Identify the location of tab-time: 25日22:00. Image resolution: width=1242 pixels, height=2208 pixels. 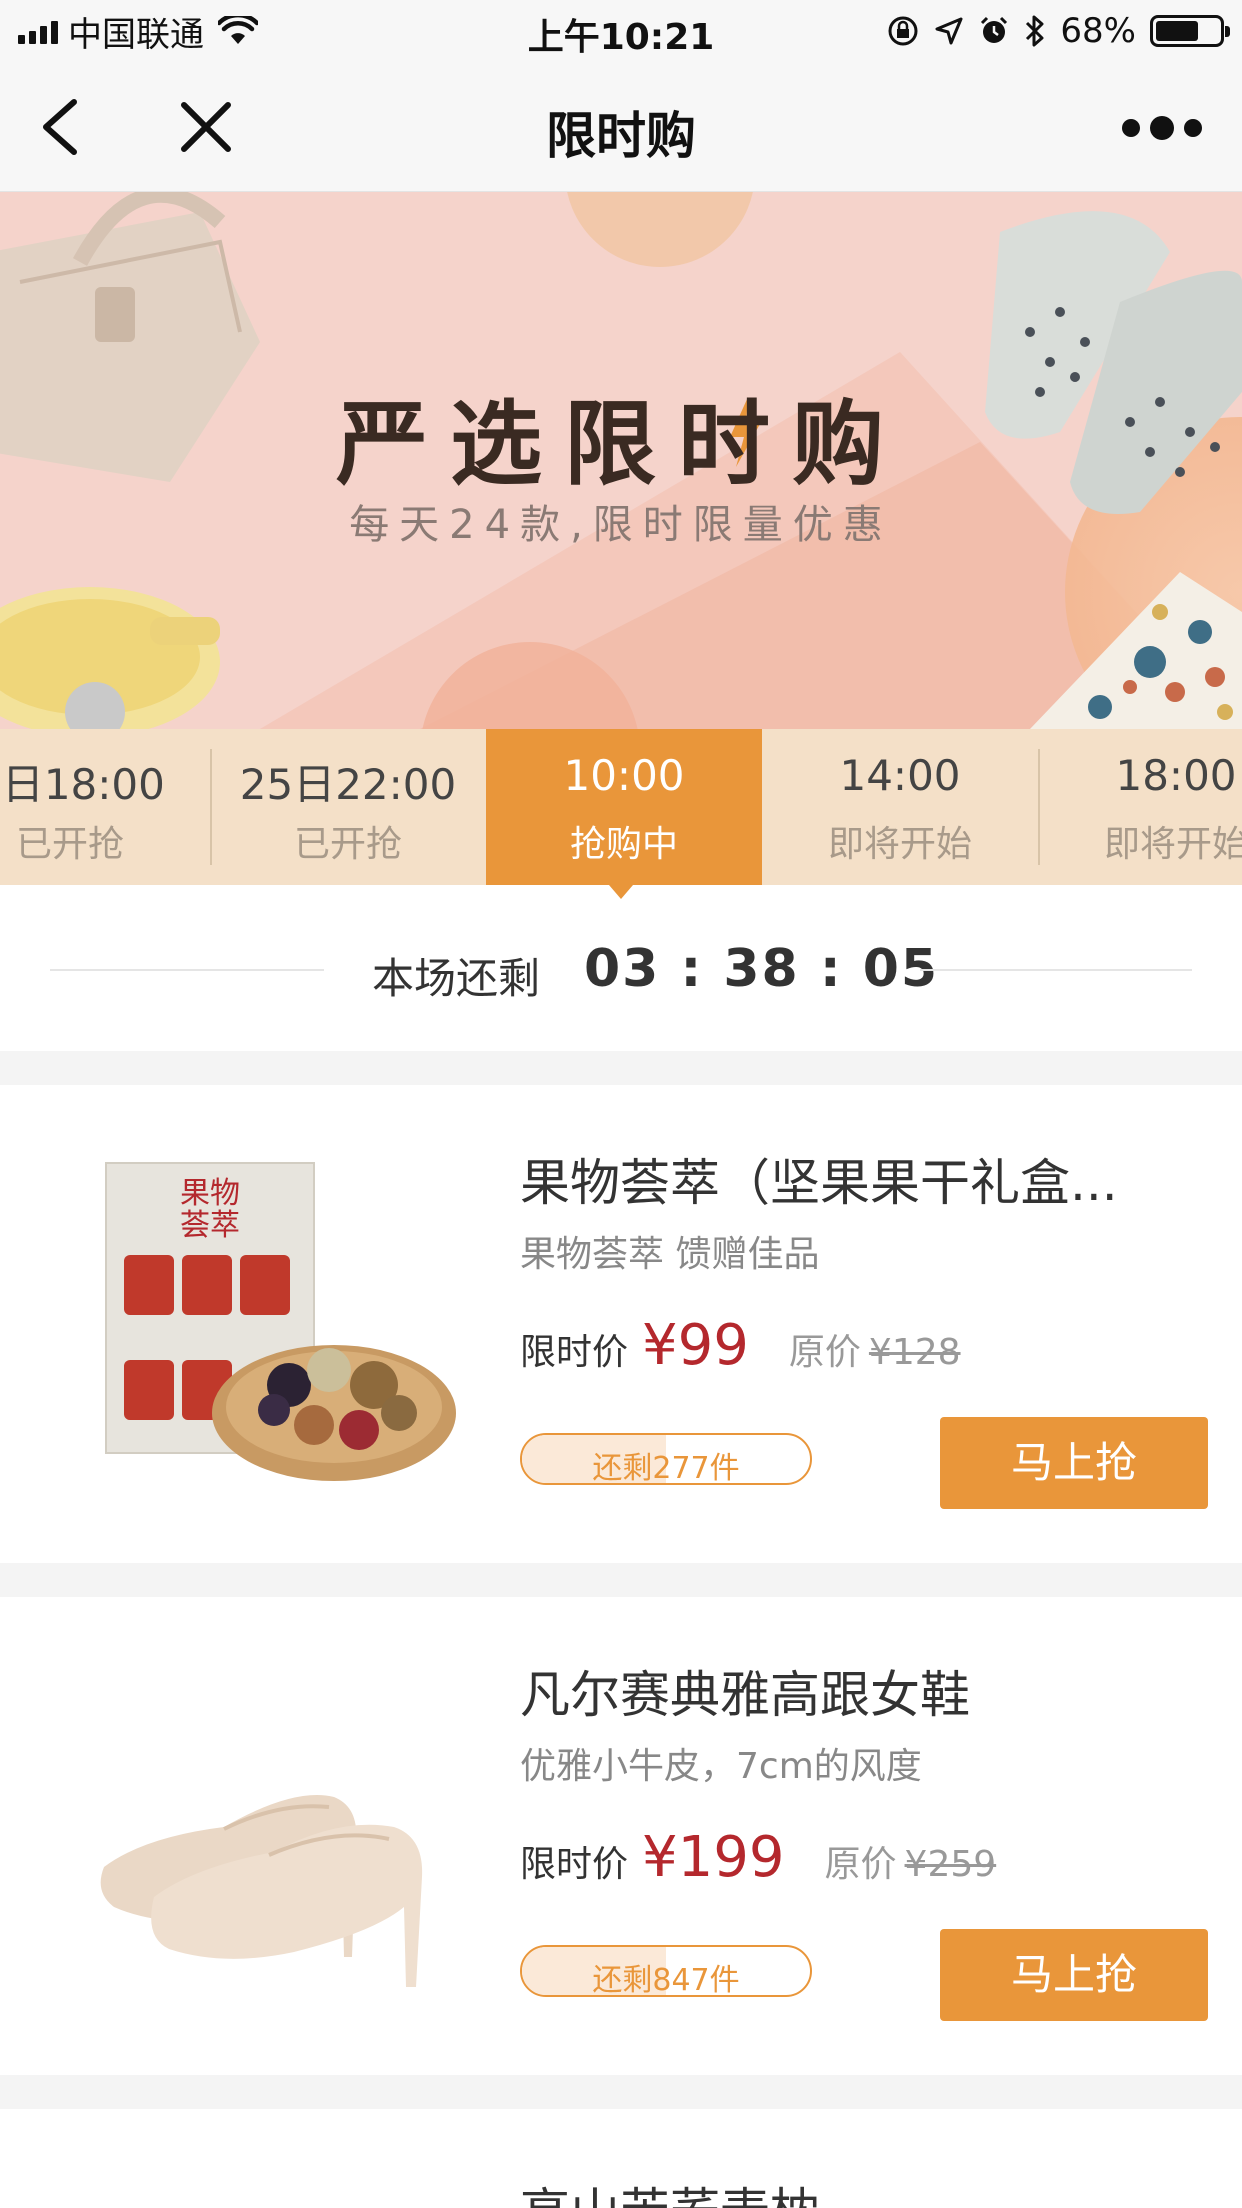
(348, 784).